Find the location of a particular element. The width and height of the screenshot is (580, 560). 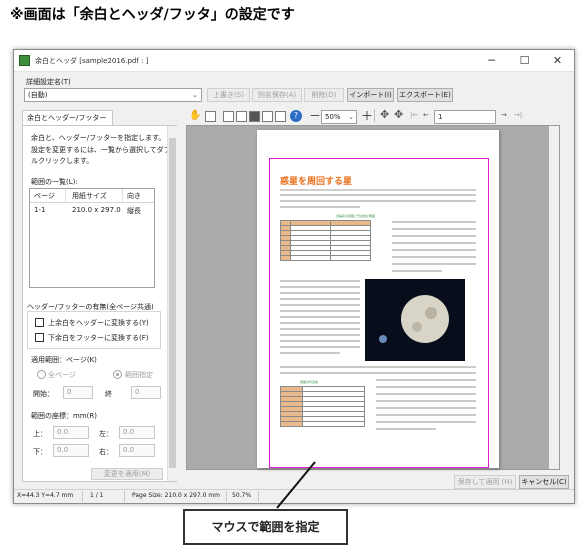

panel-scrollbar is located at coordinates (172, 303).